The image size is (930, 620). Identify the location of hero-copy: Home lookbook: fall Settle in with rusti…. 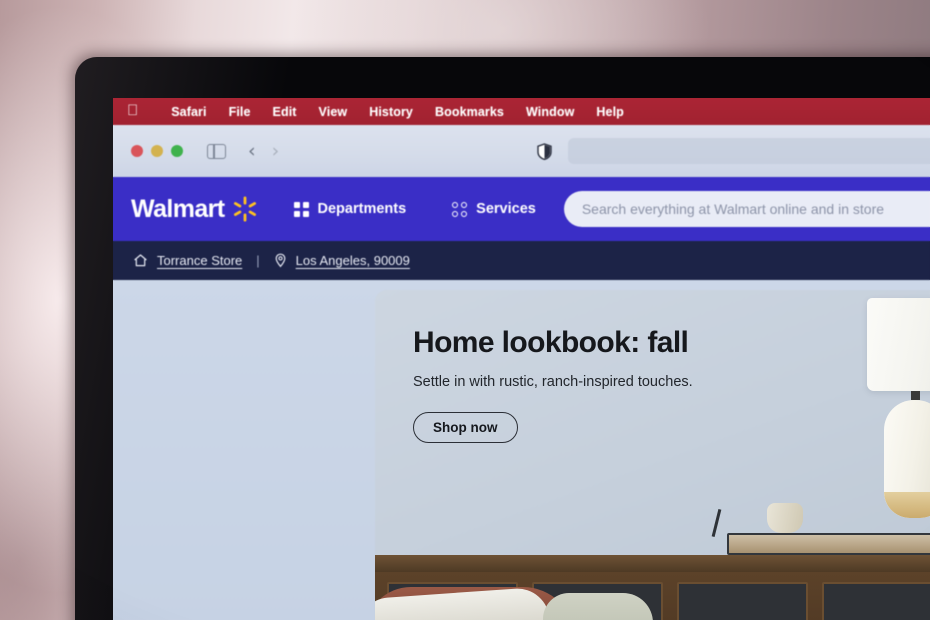
(553, 384).